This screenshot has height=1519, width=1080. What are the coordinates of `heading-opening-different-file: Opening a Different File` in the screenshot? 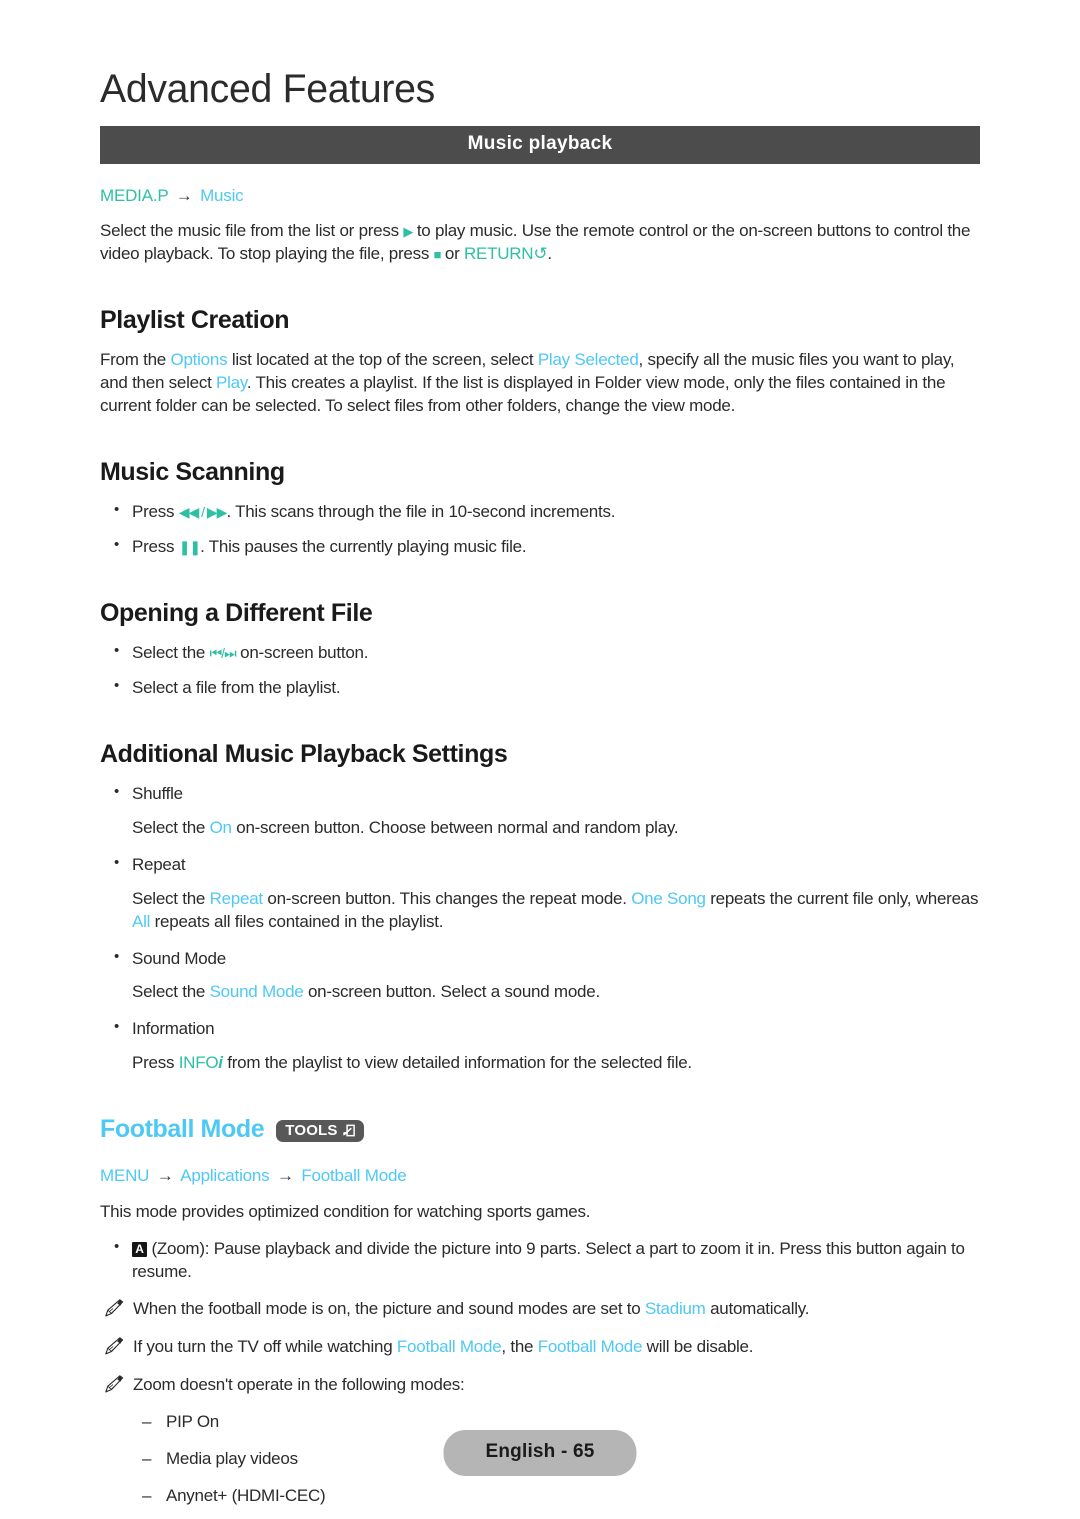 It's located at (236, 612).